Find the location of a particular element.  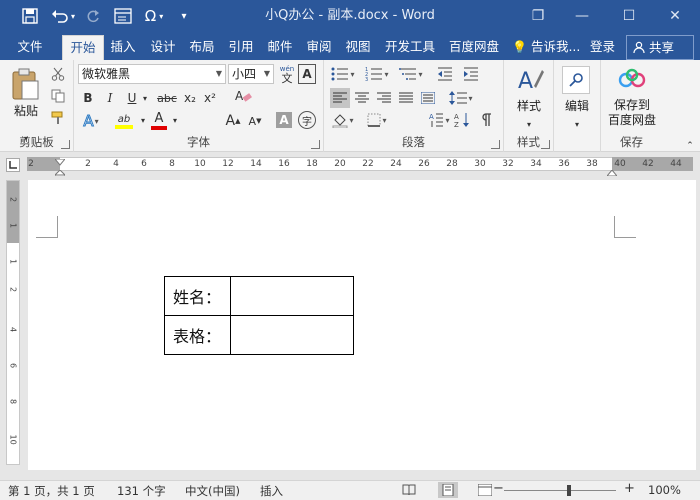

ribbon-display-icon: ❐ is located at coordinates (538, 16).